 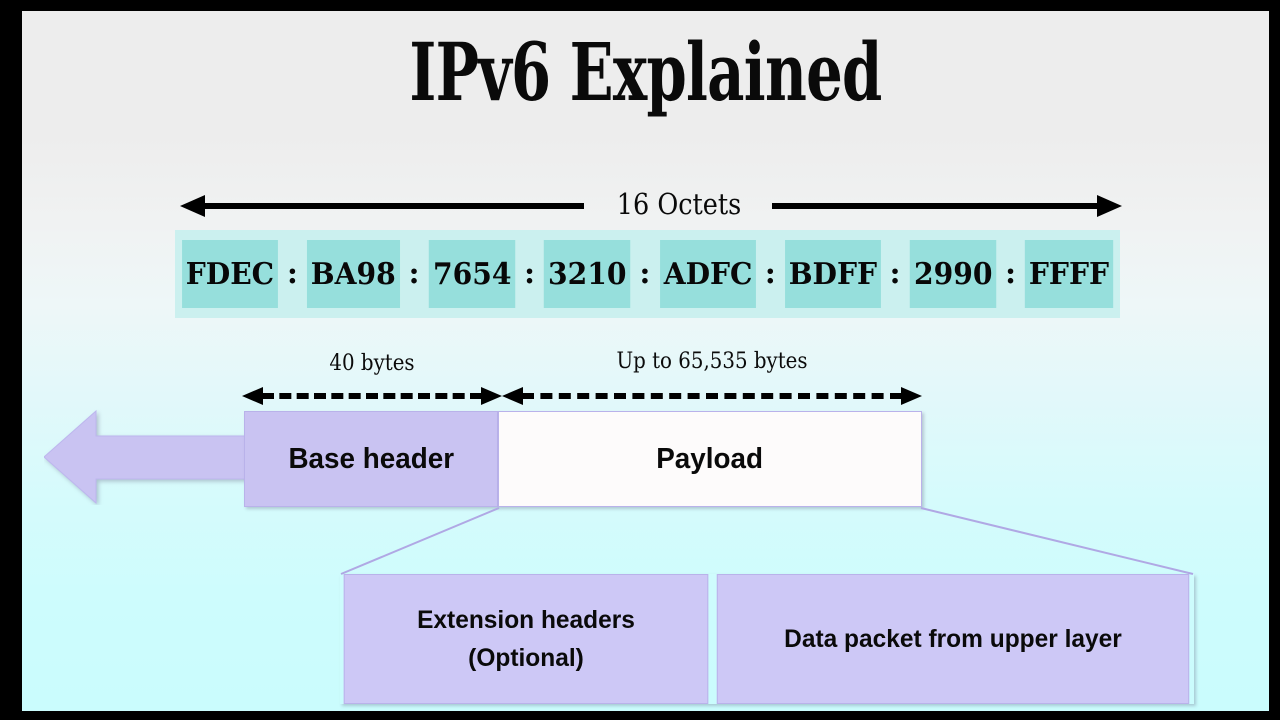 What do you see at coordinates (526, 639) in the screenshot?
I see `extension-headers-box: Extension headers (Optional)` at bounding box center [526, 639].